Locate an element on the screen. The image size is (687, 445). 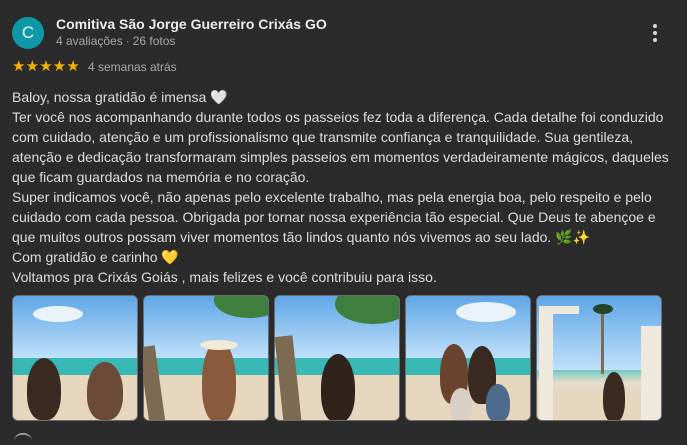
review-line: Com gratidão e carinho 💛 is located at coordinates (95, 257).